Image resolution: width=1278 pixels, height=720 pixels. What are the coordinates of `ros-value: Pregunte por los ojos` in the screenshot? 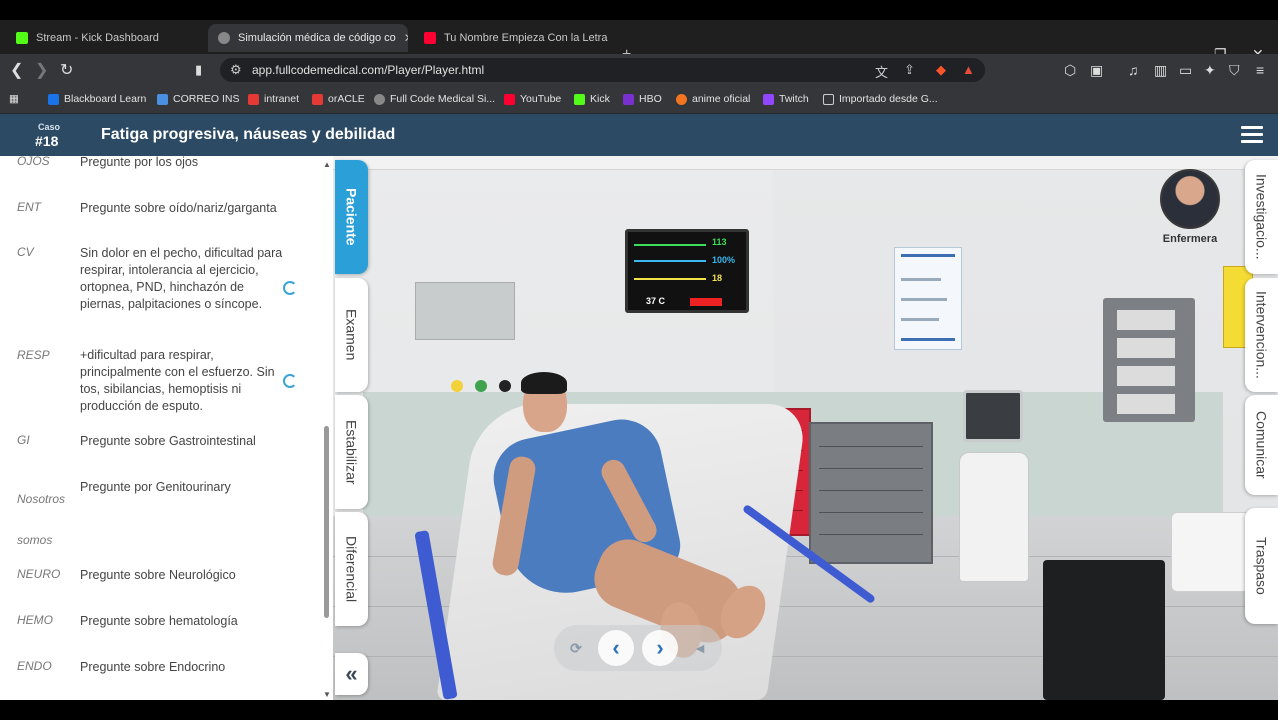 It's located at (139, 162).